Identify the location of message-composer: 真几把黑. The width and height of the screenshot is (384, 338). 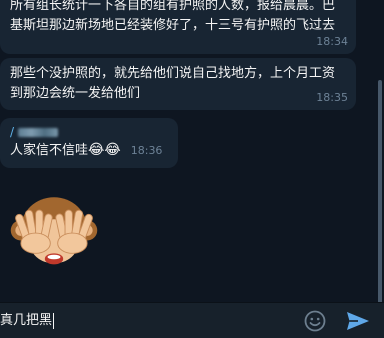
(192, 320).